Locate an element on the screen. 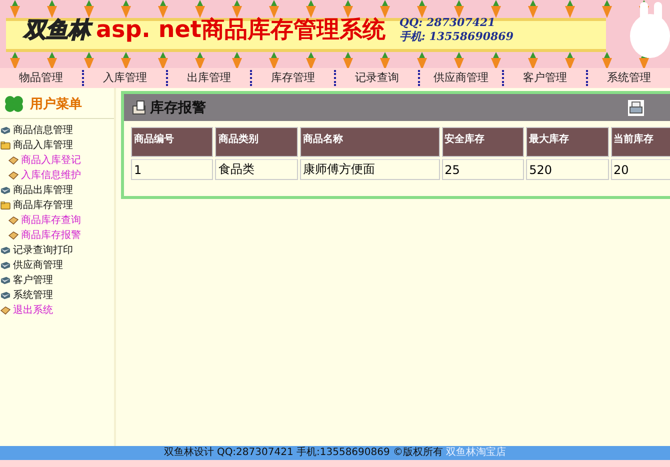 The height and width of the screenshot is (467, 670). nav-link: 供应商管理 is located at coordinates (460, 78).